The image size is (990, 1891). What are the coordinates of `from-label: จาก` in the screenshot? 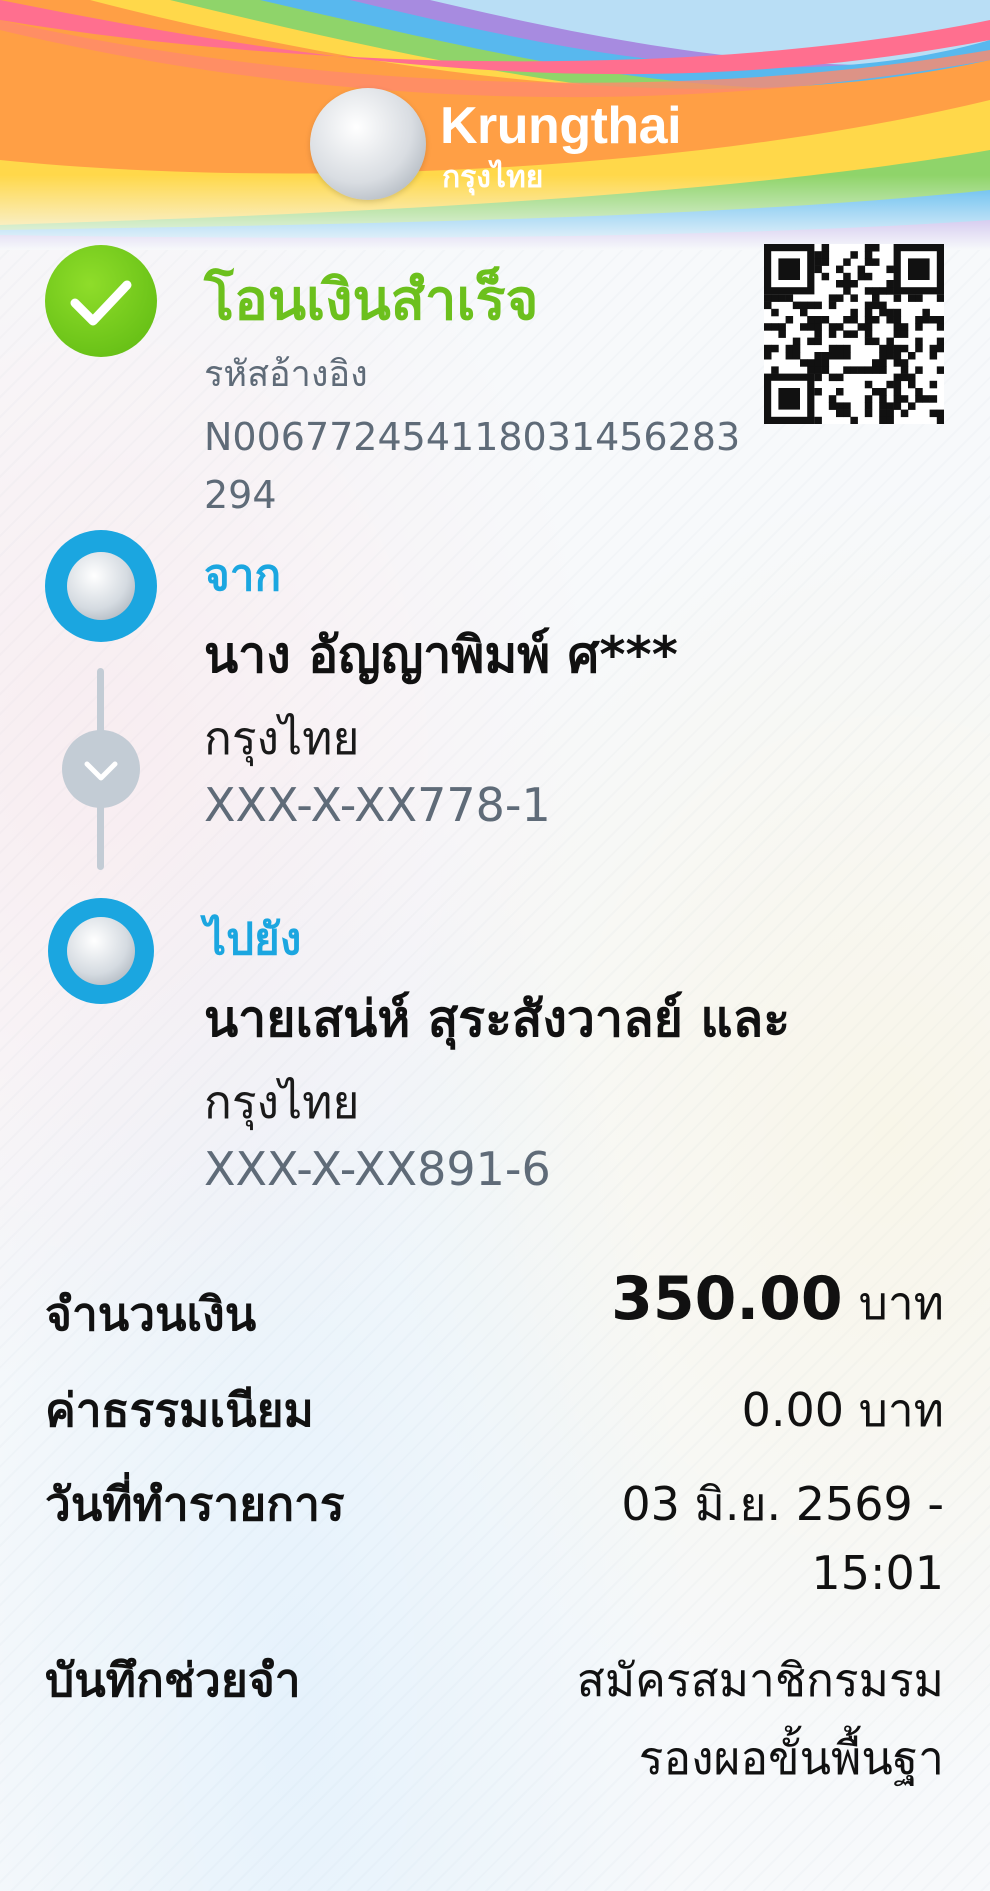 It's located at (243, 575).